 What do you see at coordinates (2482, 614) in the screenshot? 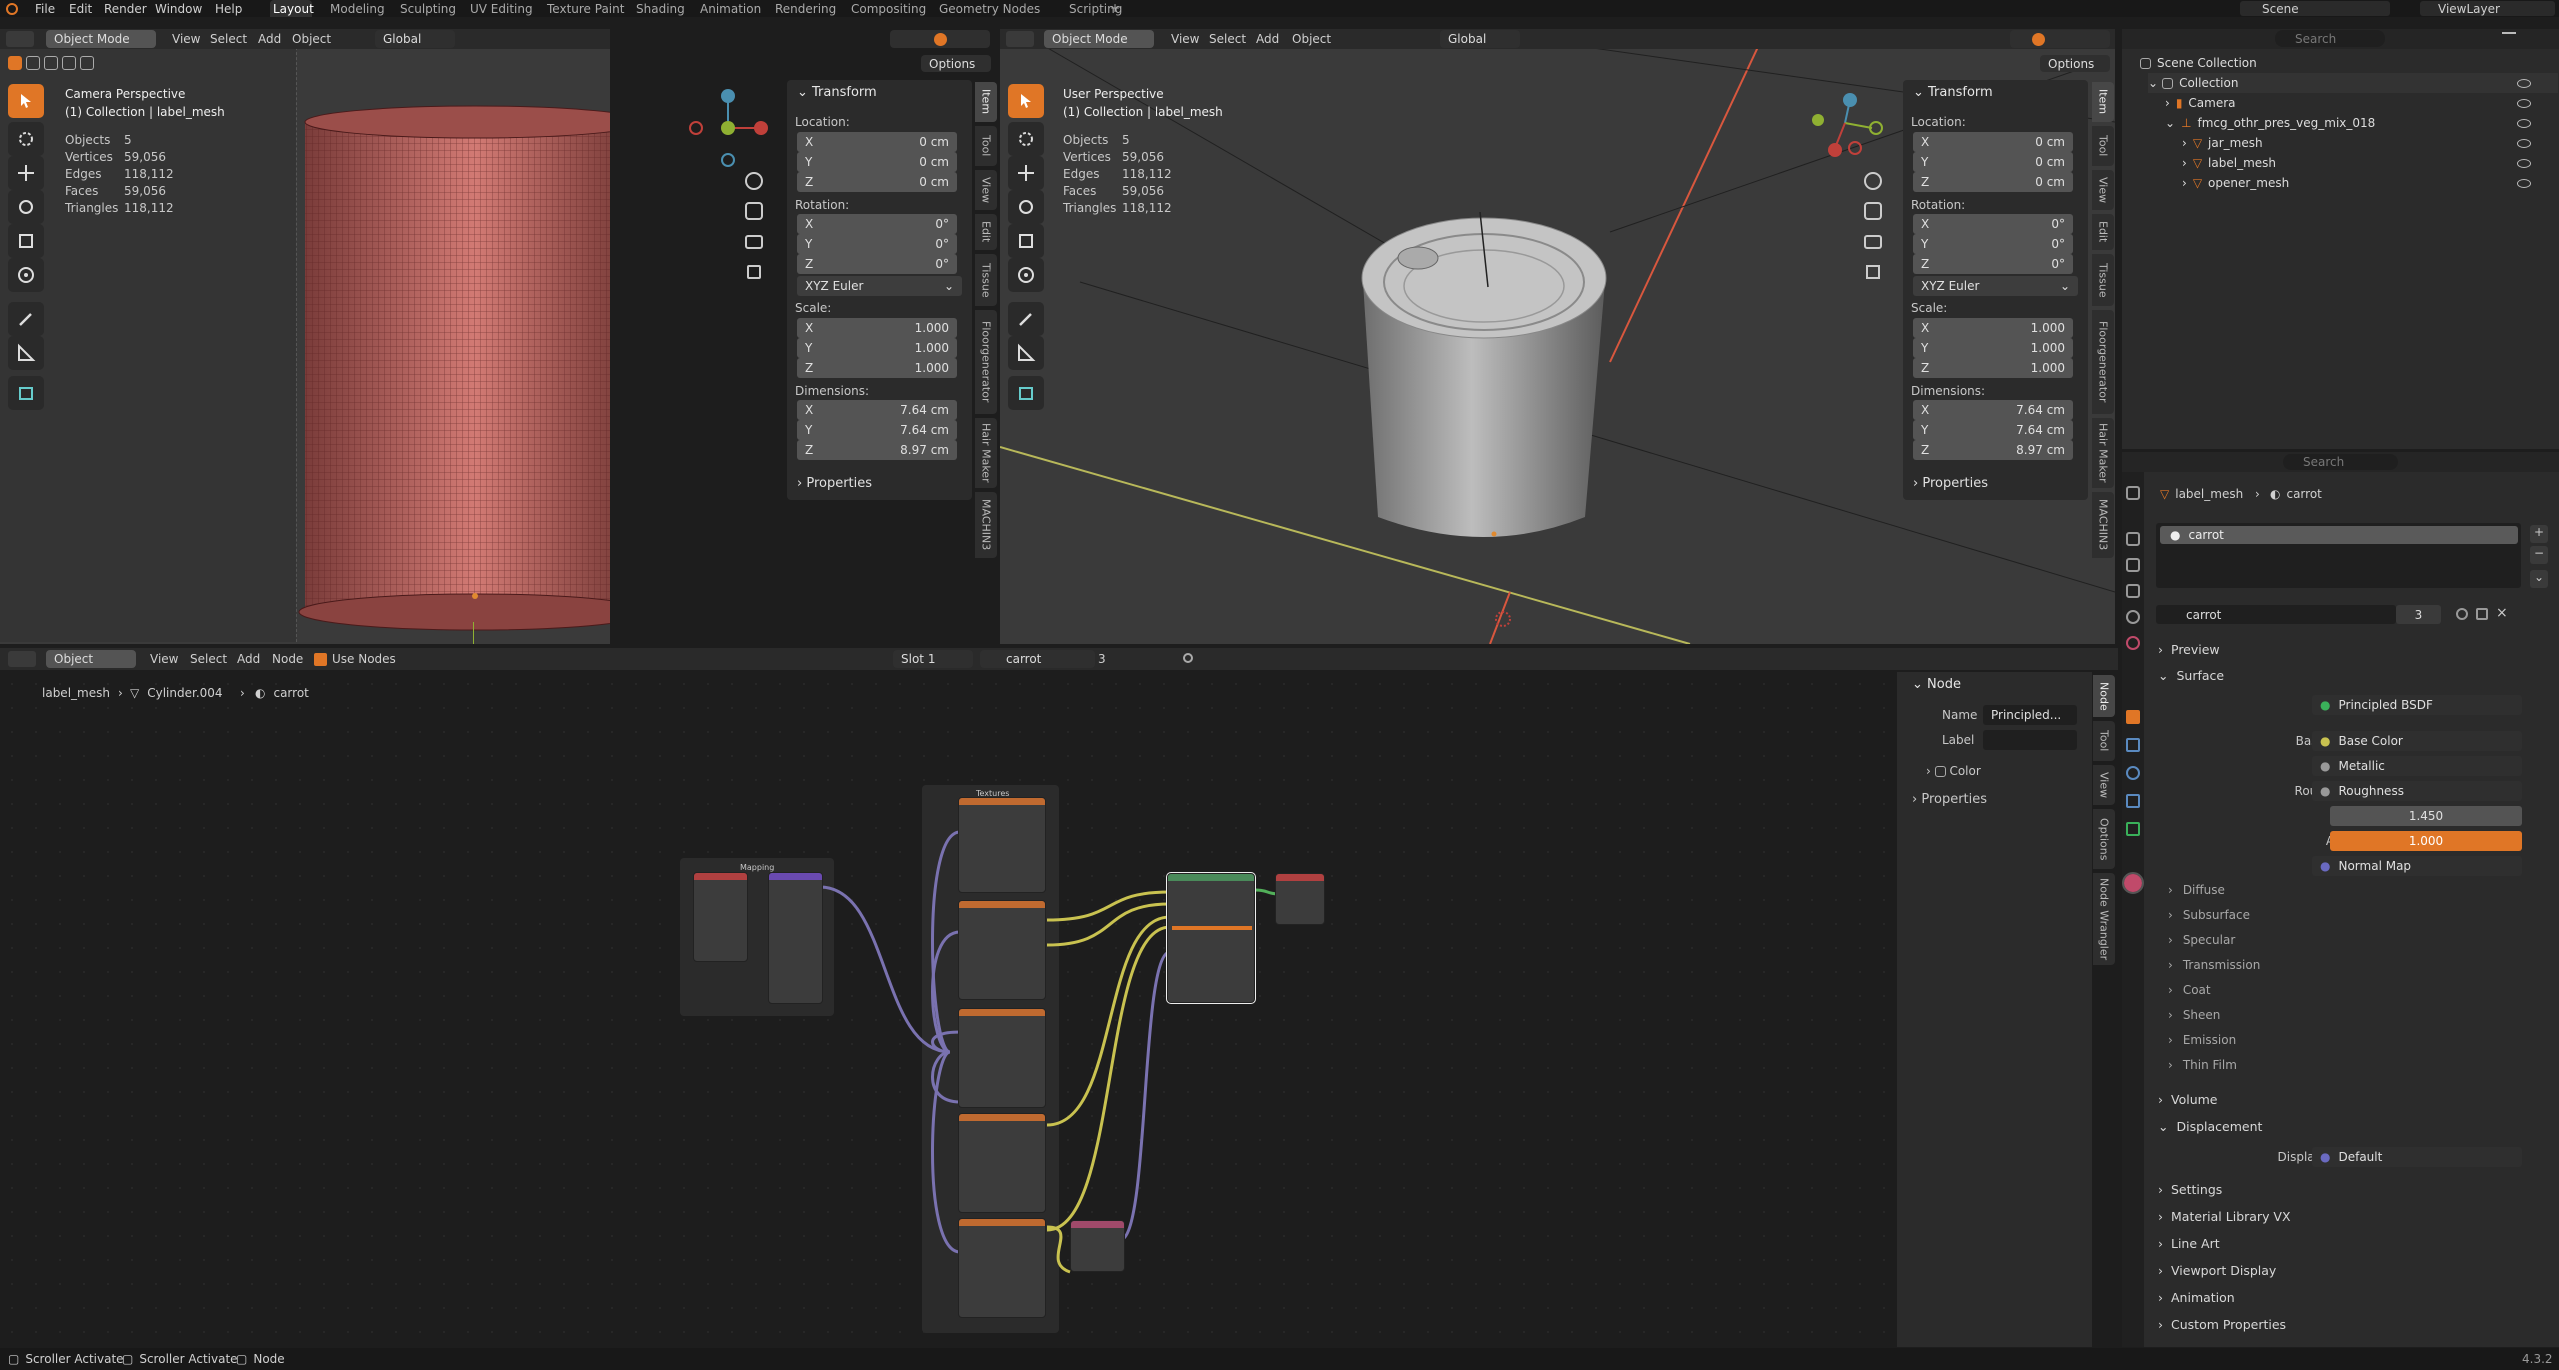
I see `duplicate-material-icon` at bounding box center [2482, 614].